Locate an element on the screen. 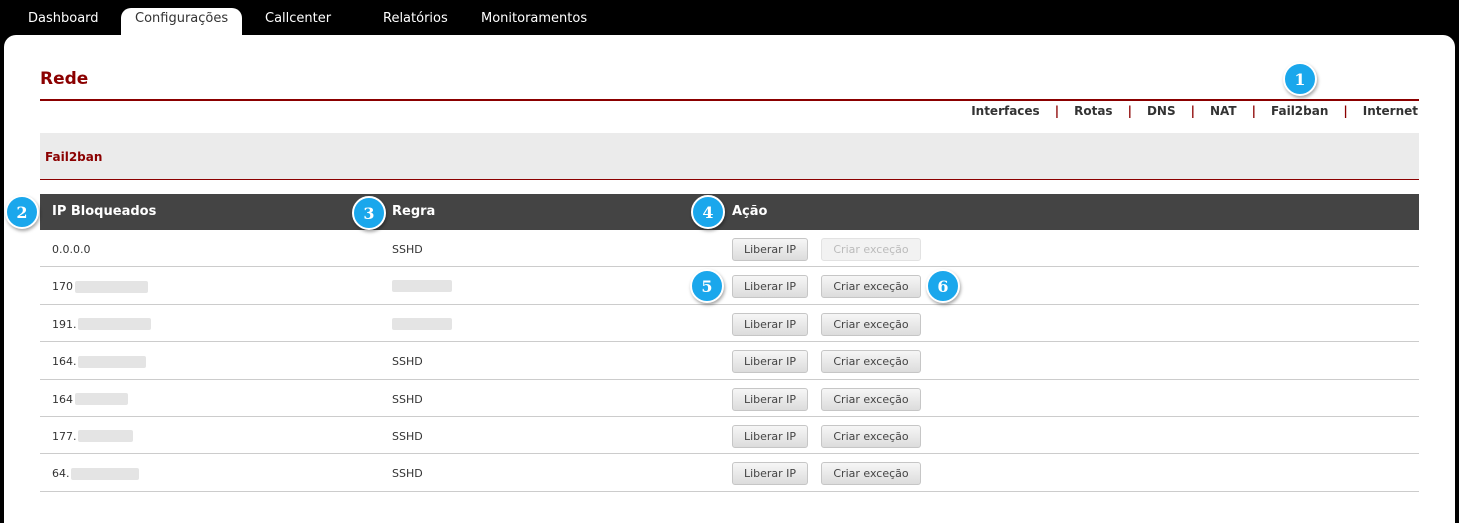  table-row: 164 SSHD Liberar IP Criar exceção is located at coordinates (729, 398).